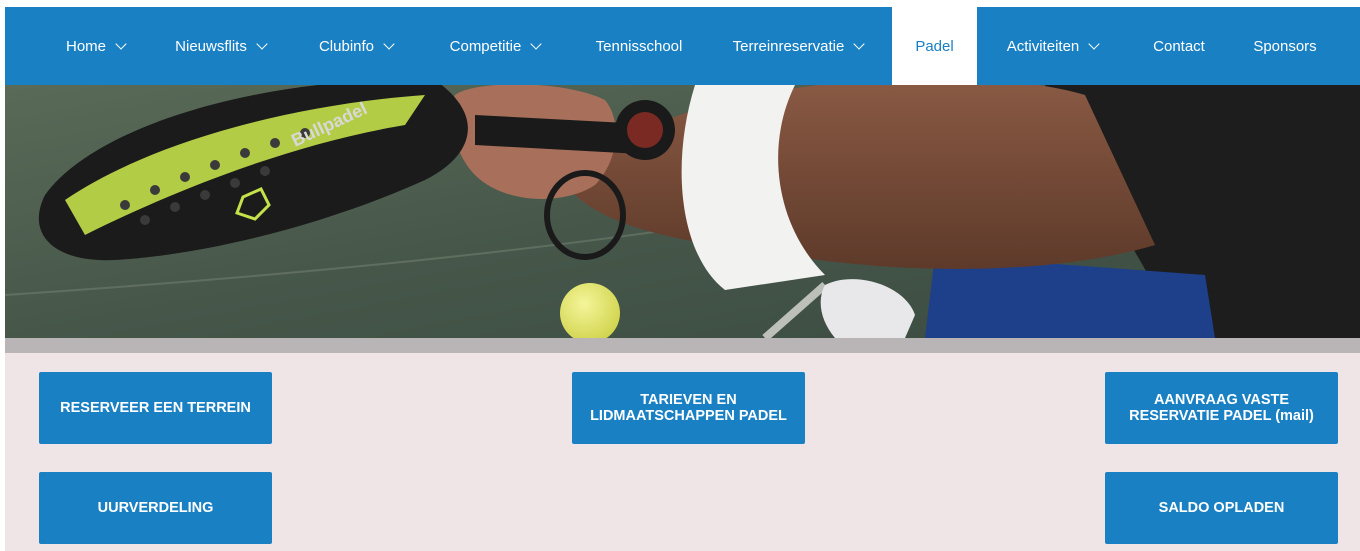 Image resolution: width=1360 pixels, height=551 pixels. Describe the element at coordinates (1043, 46) in the screenshot. I see `nav-item-label: Activiteiten` at that location.